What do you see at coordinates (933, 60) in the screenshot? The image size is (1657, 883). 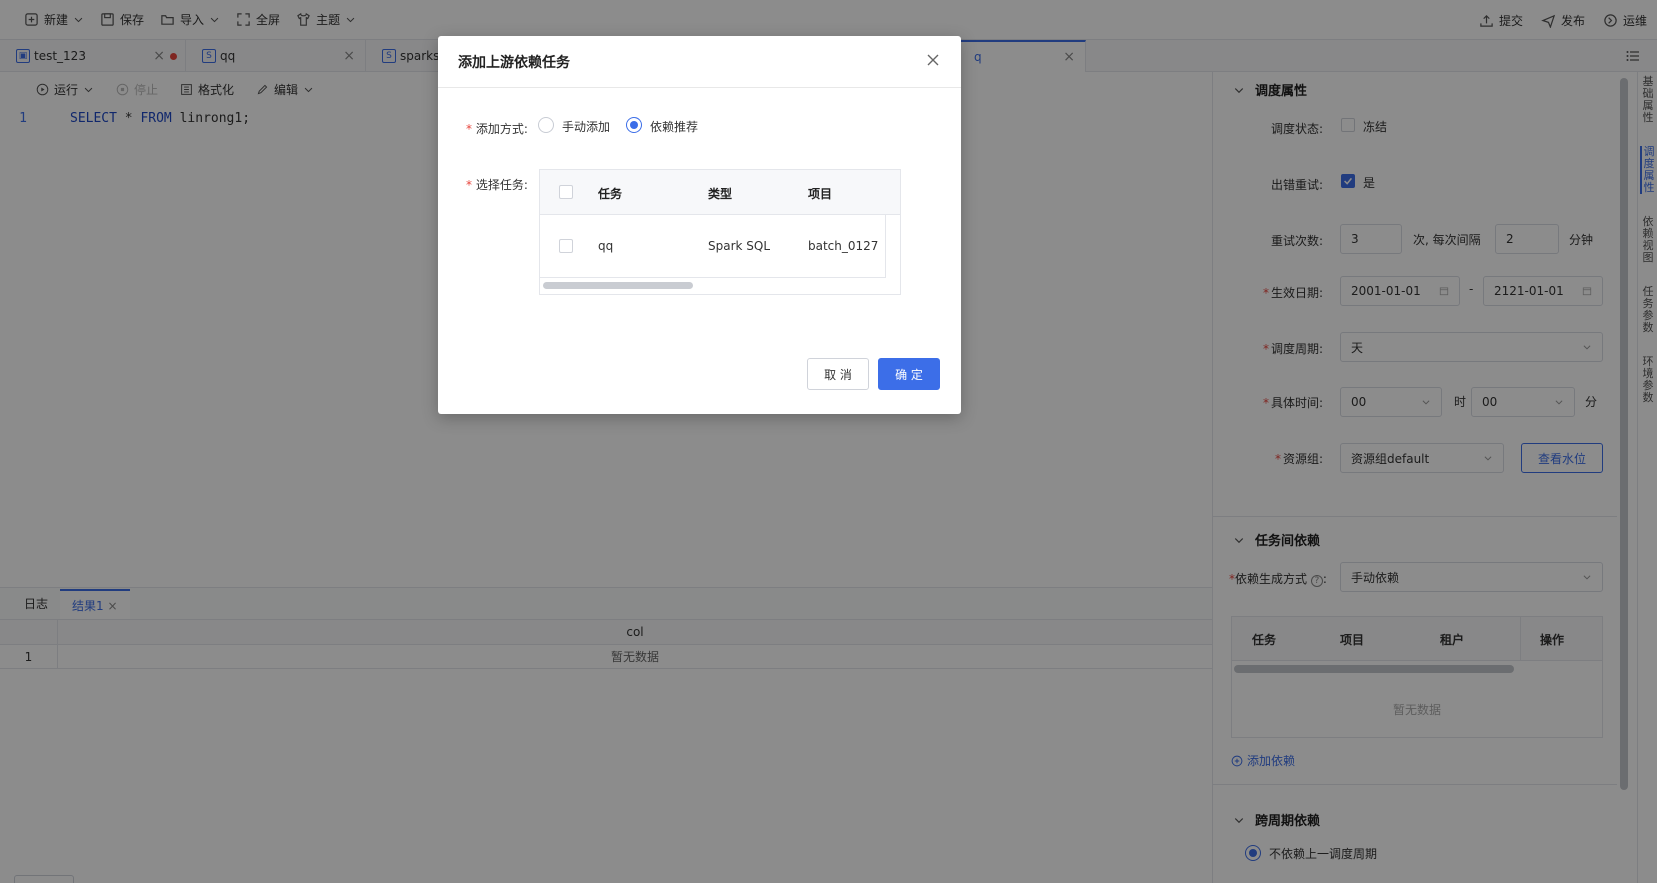 I see `close-icon` at bounding box center [933, 60].